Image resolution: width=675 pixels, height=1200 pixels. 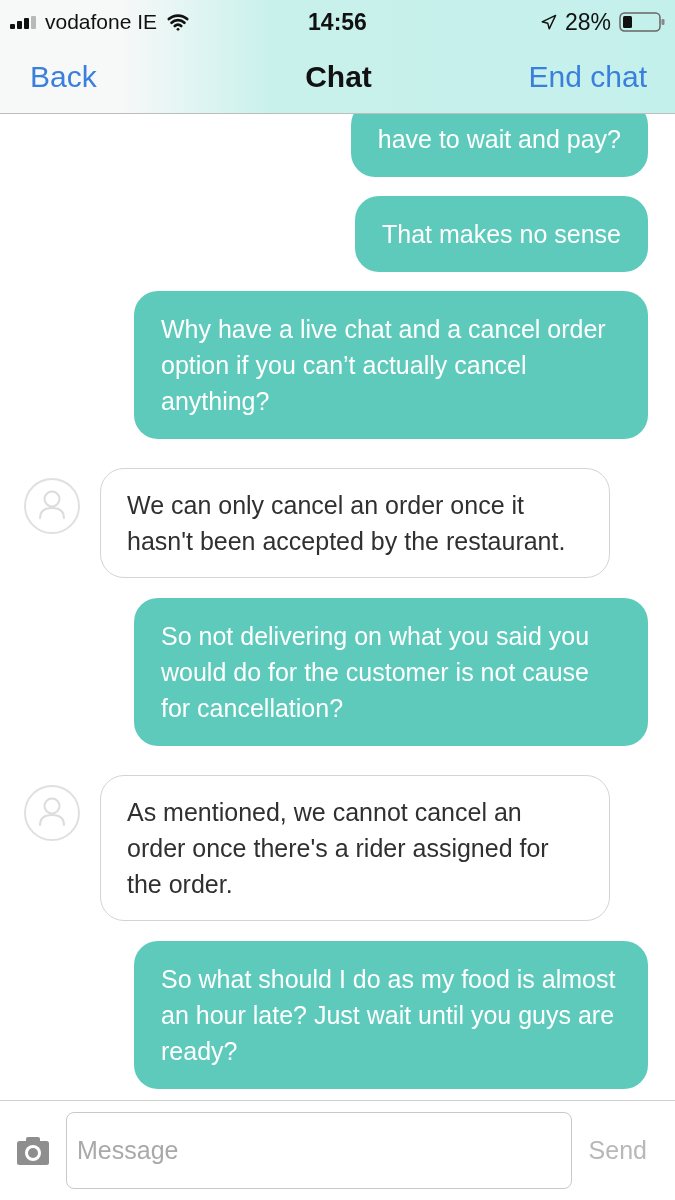 I want to click on end-chat-button: End chat, so click(x=587, y=76).